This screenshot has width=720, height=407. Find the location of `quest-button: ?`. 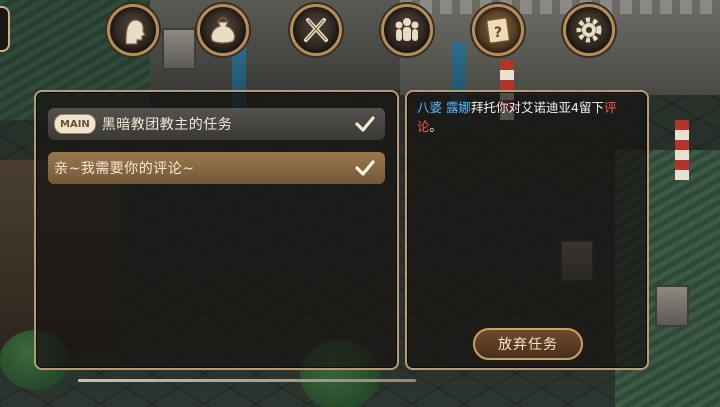

quest-button: ? is located at coordinates (498, 30).